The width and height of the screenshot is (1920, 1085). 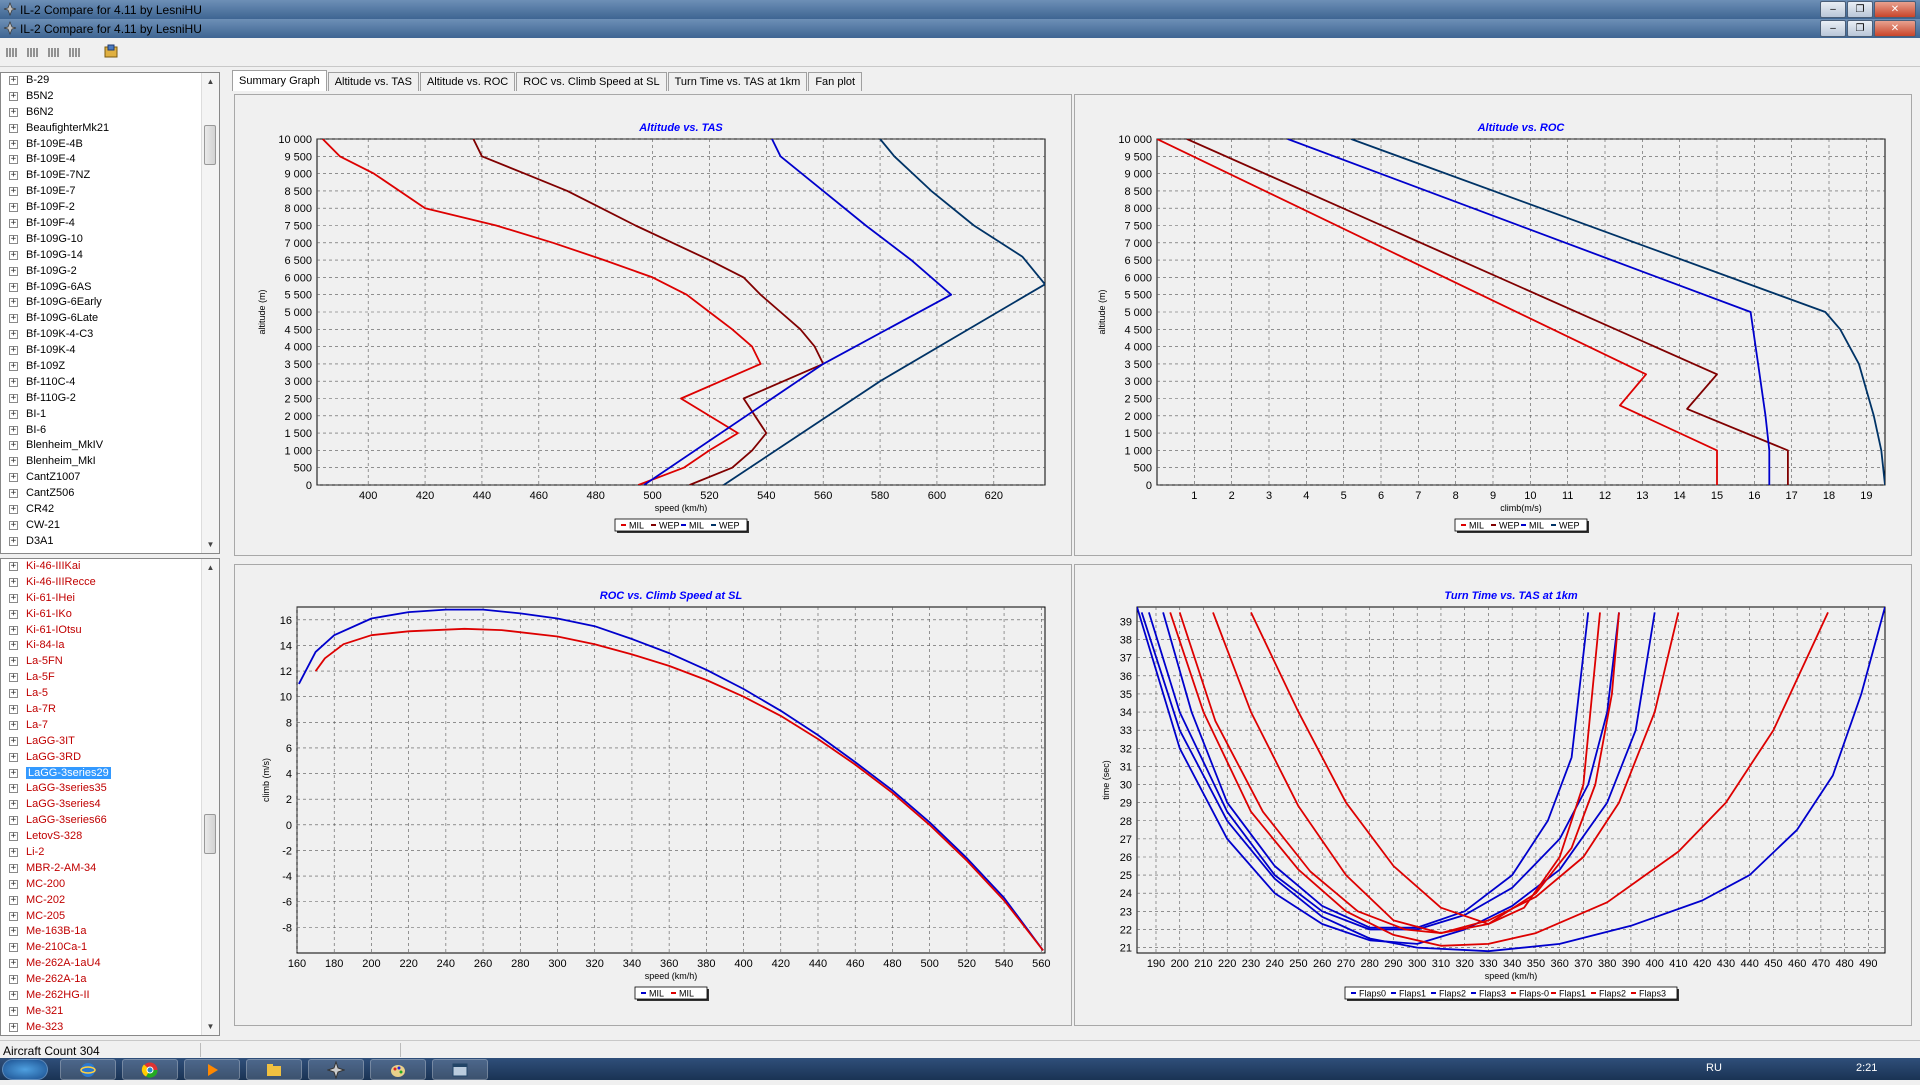 I want to click on list-item: + La-5, so click(x=110, y=694).